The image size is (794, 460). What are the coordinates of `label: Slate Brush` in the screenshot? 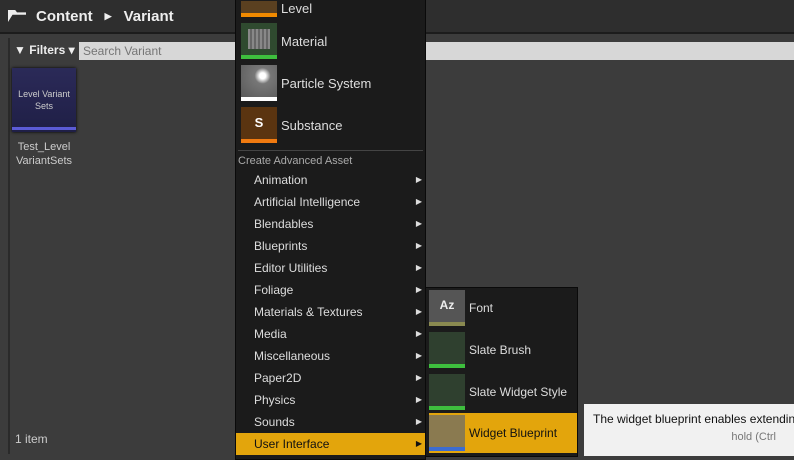 It's located at (500, 350).